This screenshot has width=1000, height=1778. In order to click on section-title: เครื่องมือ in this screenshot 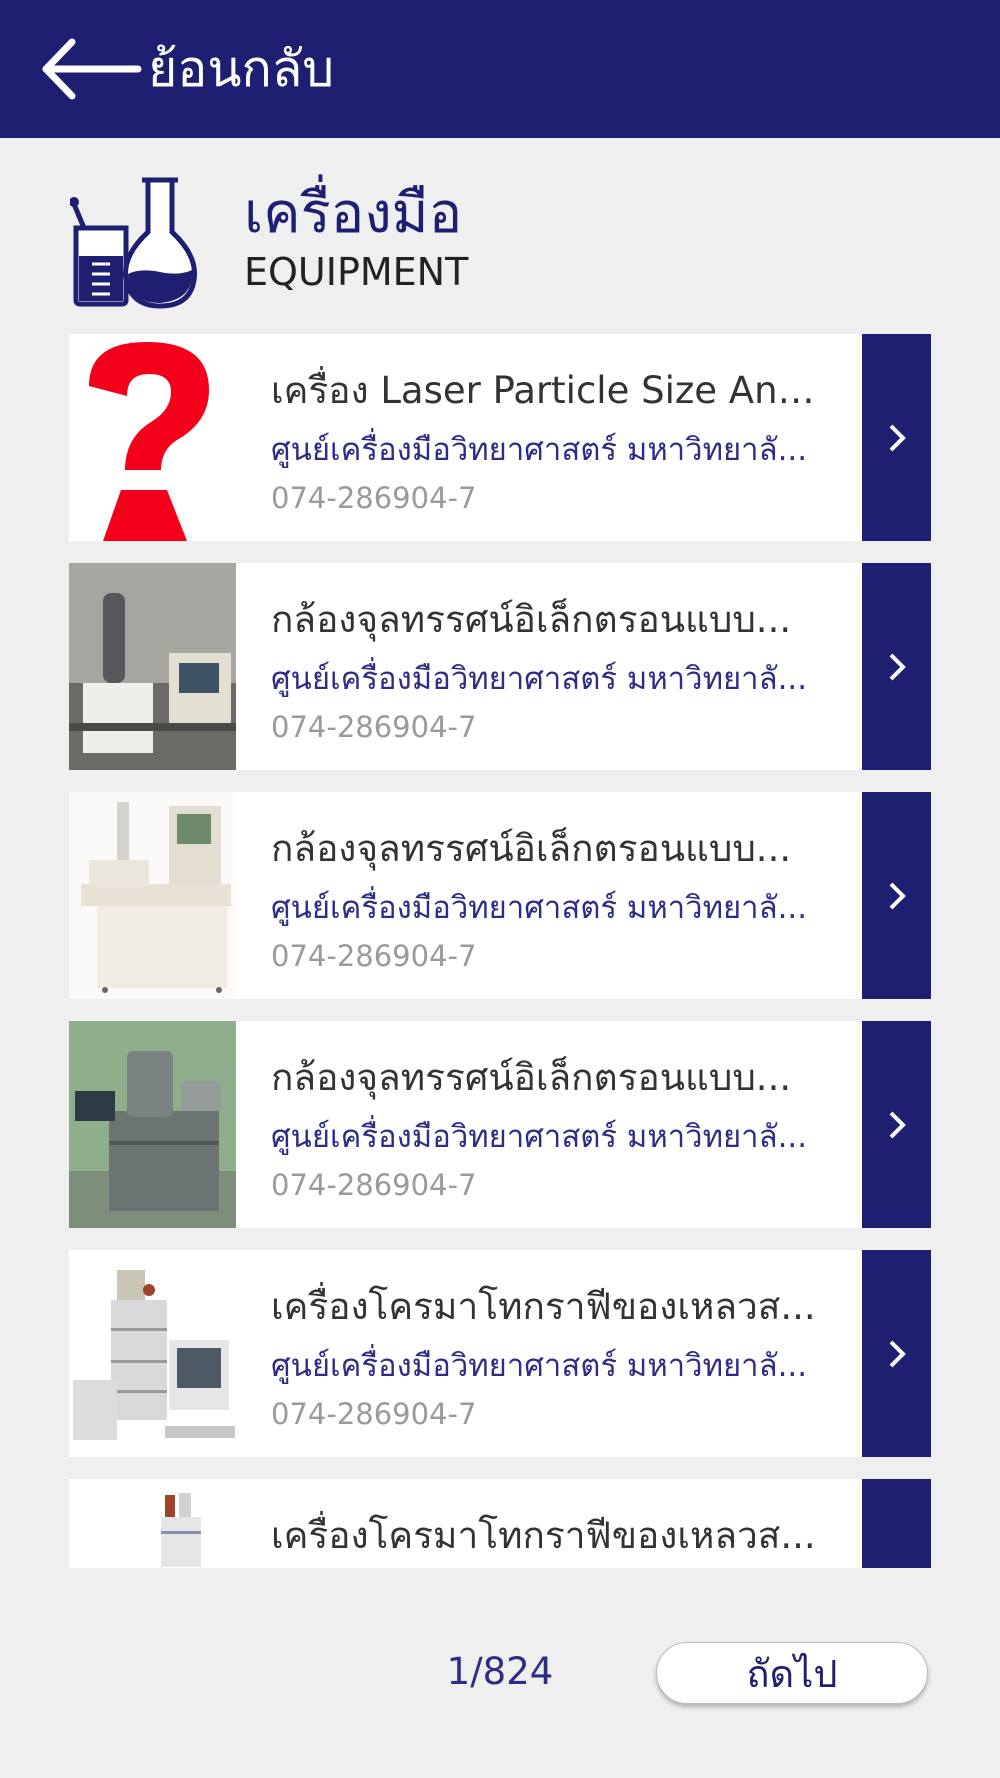, I will do `click(353, 213)`.